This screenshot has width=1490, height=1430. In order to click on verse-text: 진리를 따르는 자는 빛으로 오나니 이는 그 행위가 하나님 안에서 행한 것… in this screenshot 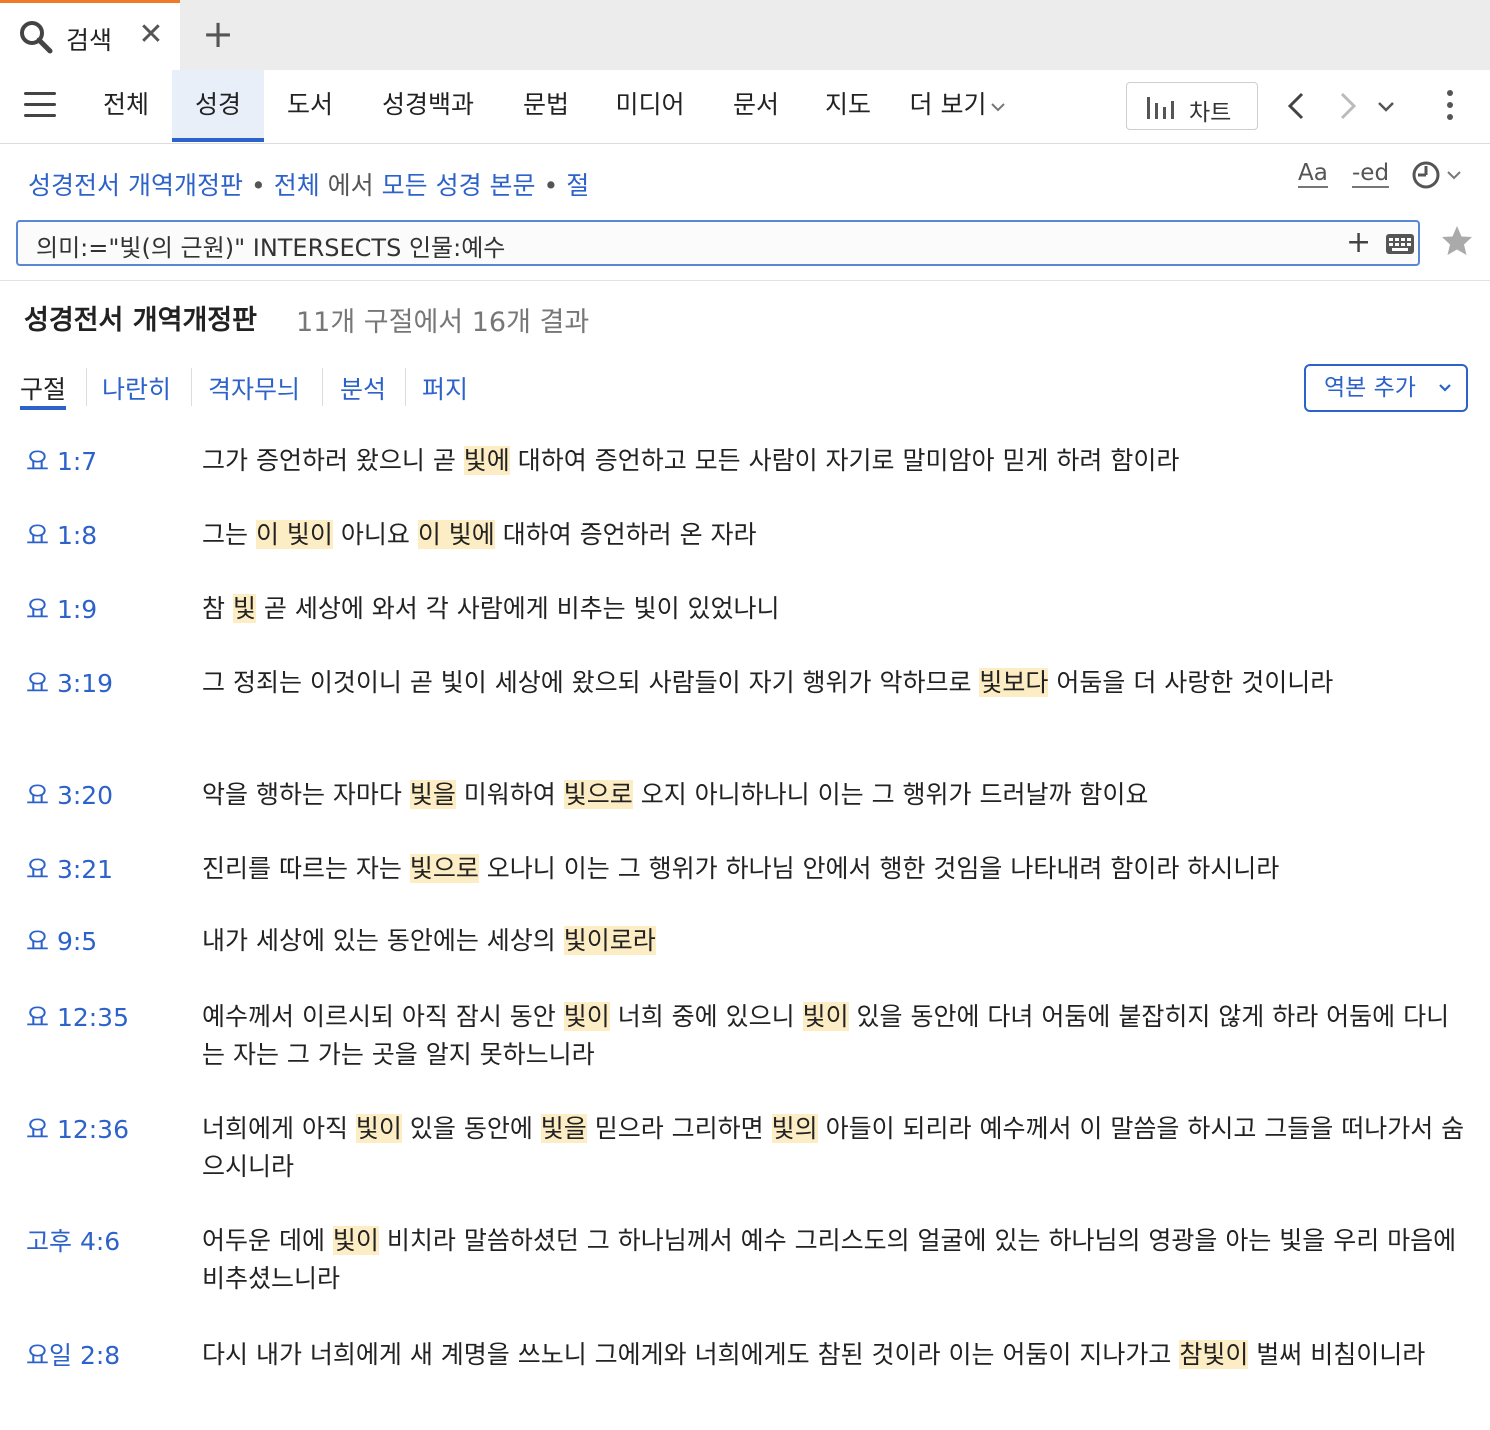, I will do `click(836, 869)`.